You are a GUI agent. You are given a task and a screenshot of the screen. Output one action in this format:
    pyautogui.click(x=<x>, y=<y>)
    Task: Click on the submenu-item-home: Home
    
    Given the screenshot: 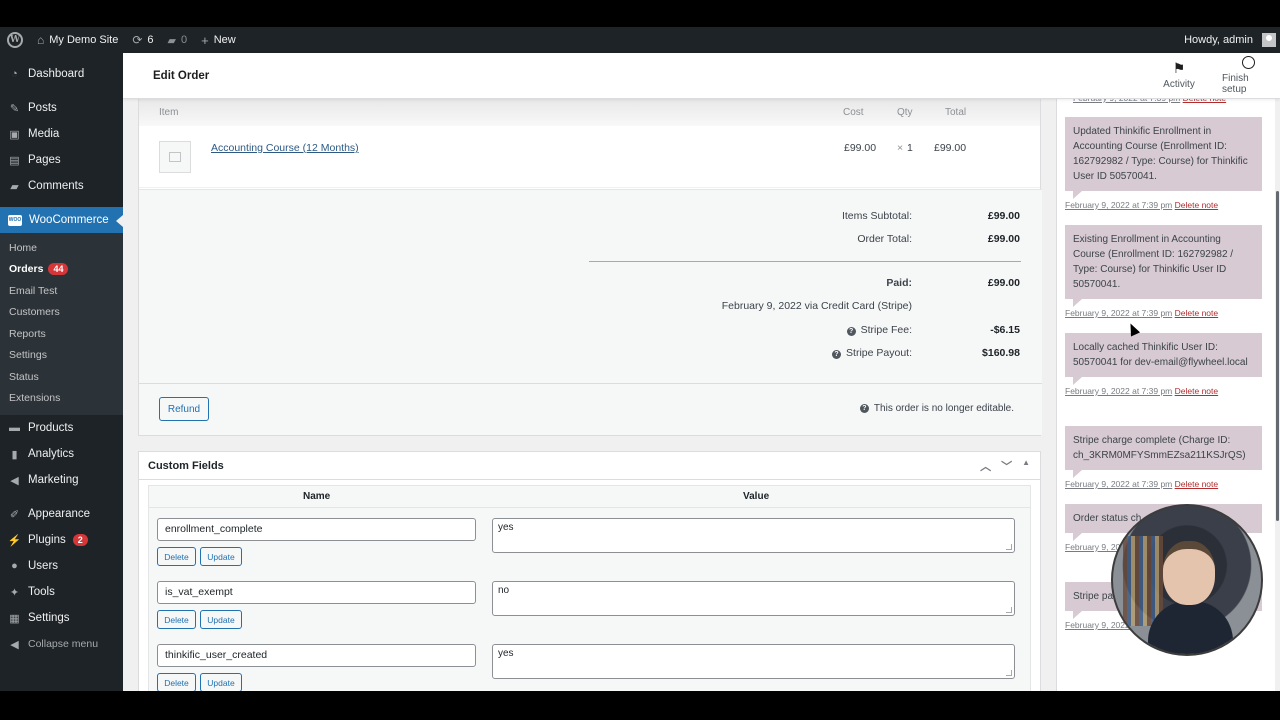 What is the action you would take?
    pyautogui.click(x=61, y=248)
    